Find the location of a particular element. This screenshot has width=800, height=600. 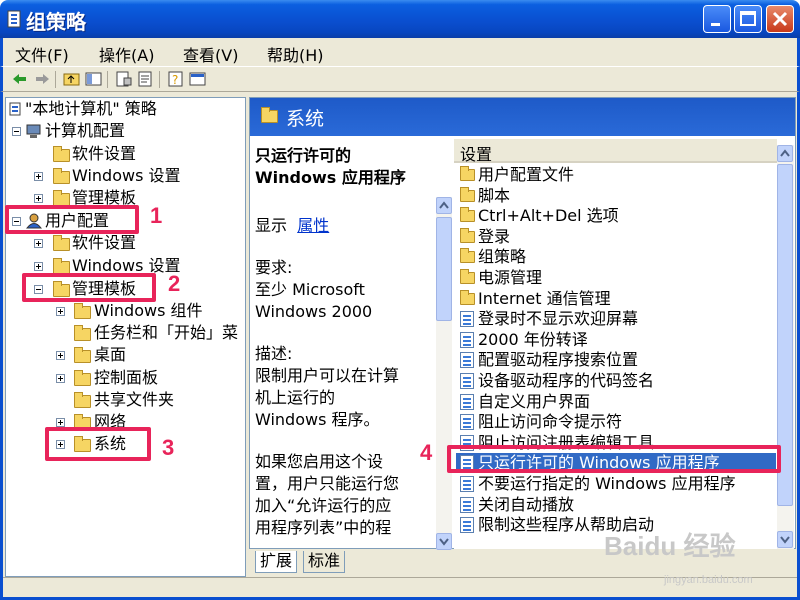

details-header-title: 系统 is located at coordinates (305, 119).